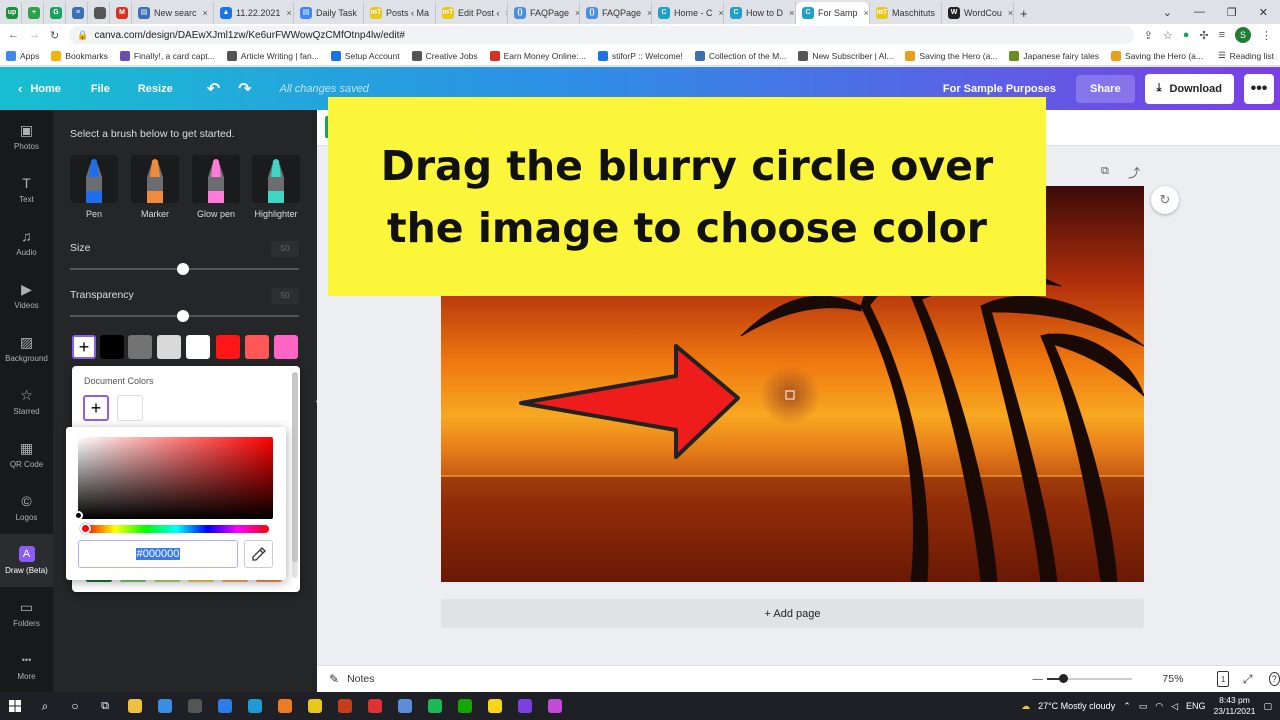 This screenshot has width=1280, height=720. Describe the element at coordinates (1159, 706) in the screenshot. I see `wifi-icon: ◠` at that location.